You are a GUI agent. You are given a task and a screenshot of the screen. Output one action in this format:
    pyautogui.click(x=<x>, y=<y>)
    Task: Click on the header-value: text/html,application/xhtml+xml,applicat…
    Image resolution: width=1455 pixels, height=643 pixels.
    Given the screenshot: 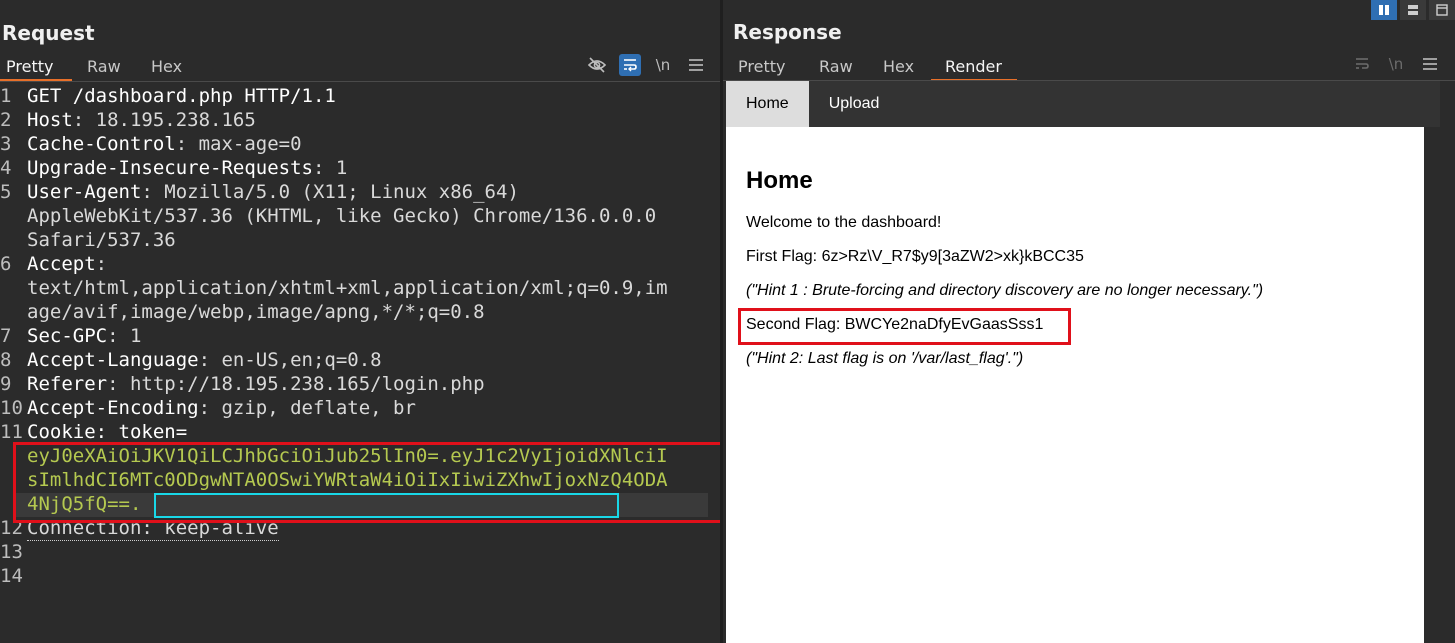 What is the action you would take?
    pyautogui.click(x=347, y=288)
    